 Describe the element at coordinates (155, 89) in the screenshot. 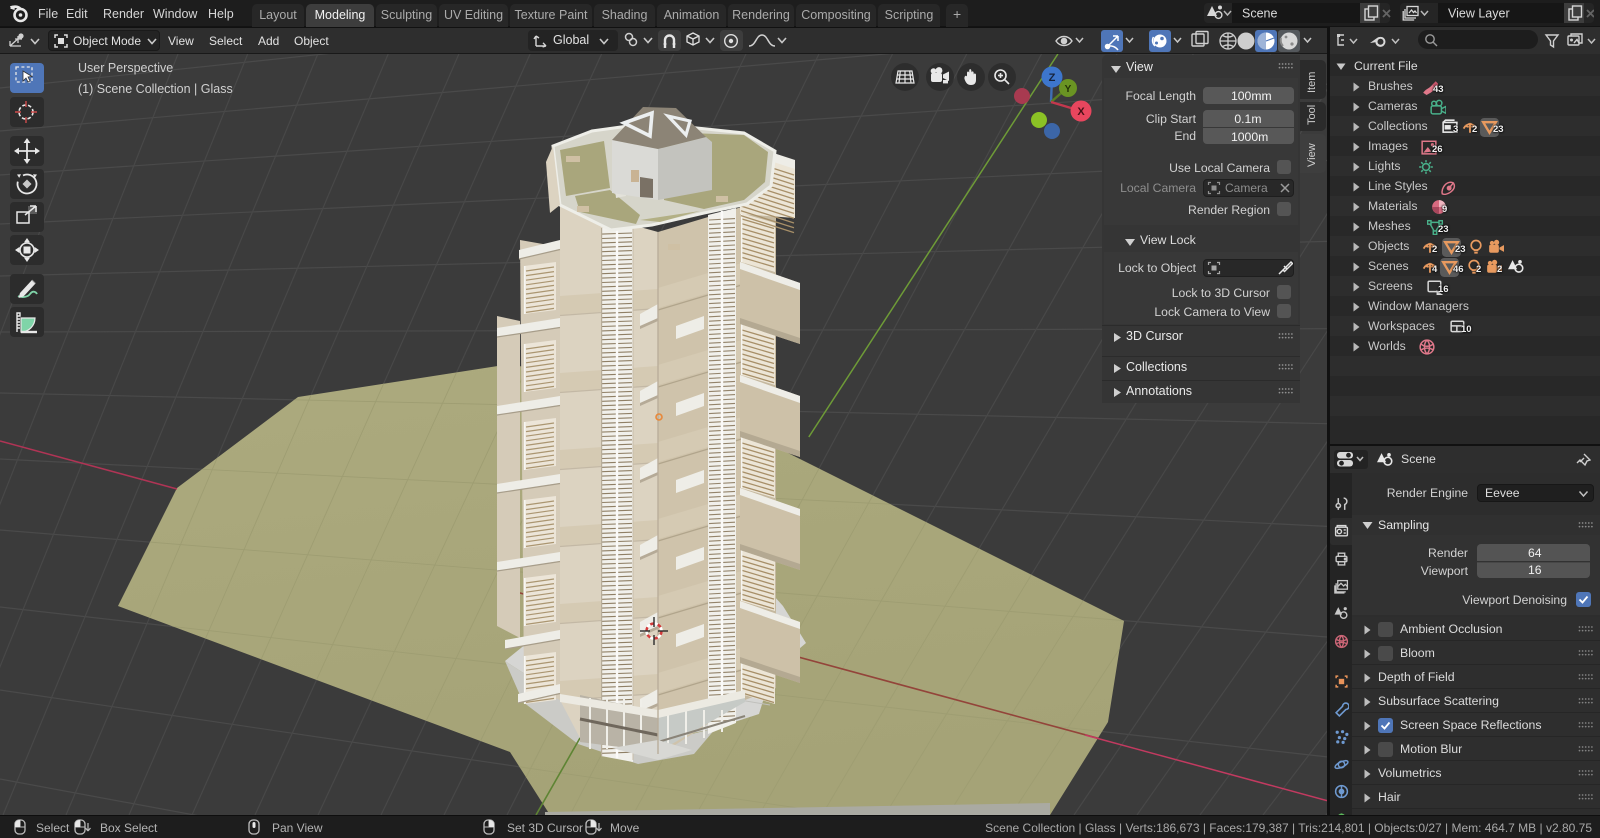

I see `svg-text: (1) Scene Collection | Glass` at that location.